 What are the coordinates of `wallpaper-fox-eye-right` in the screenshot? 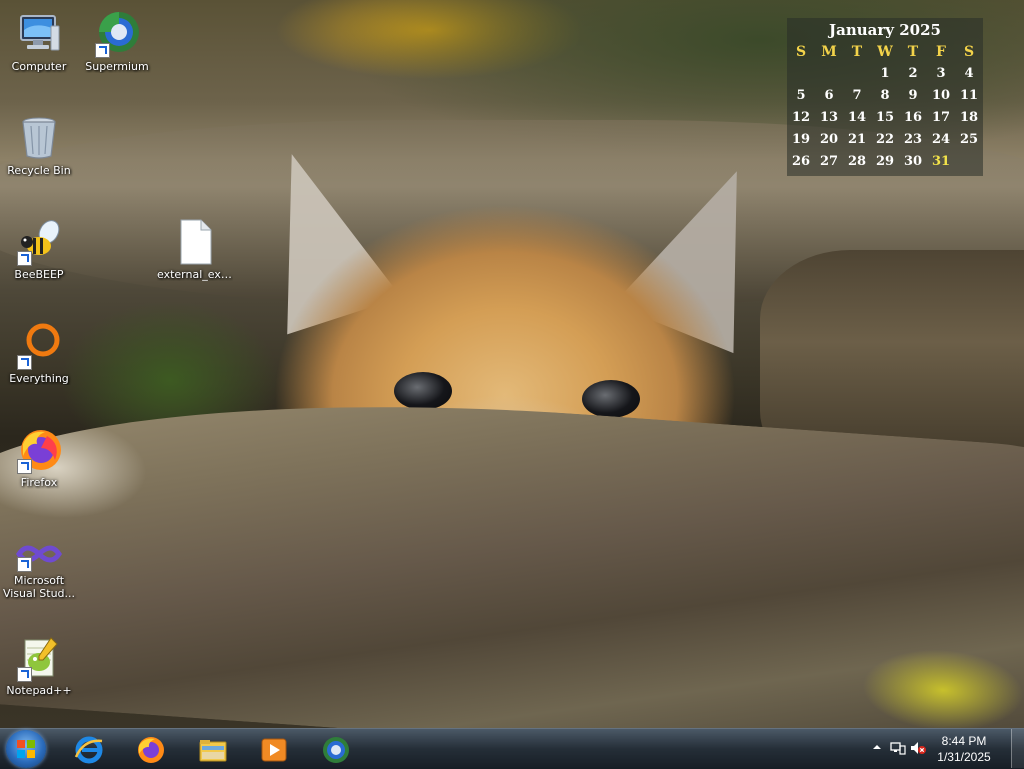 It's located at (611, 399).